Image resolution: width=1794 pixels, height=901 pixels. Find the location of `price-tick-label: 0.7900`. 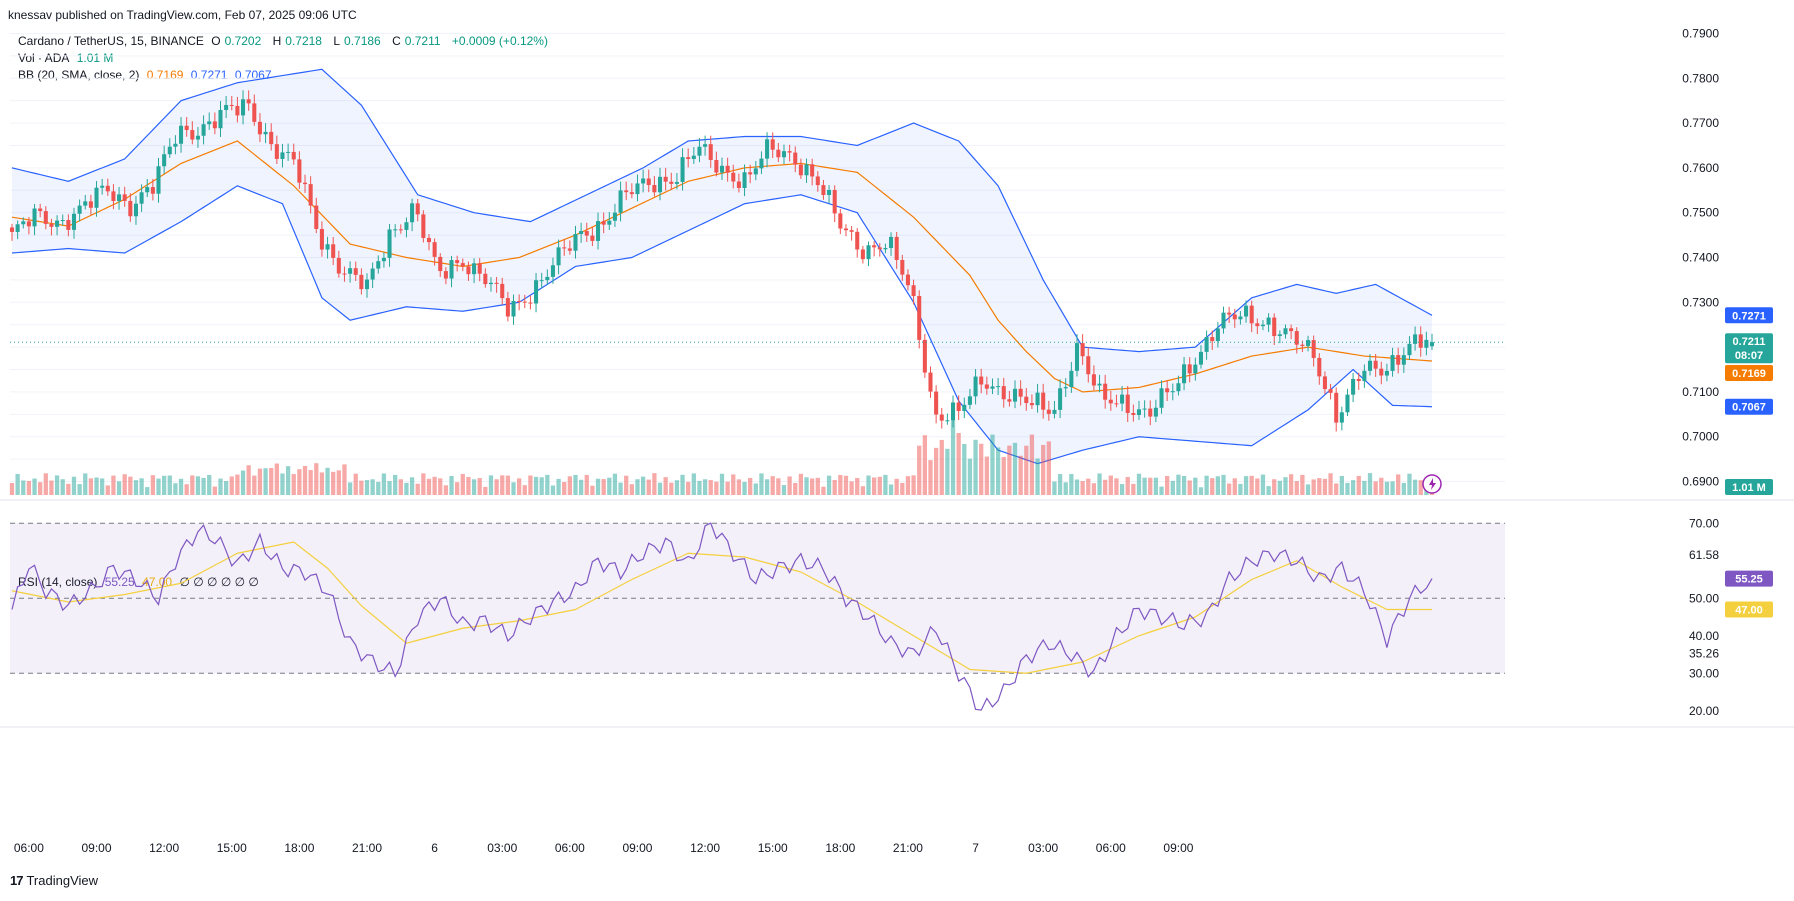

price-tick-label: 0.7900 is located at coordinates (1700, 33).